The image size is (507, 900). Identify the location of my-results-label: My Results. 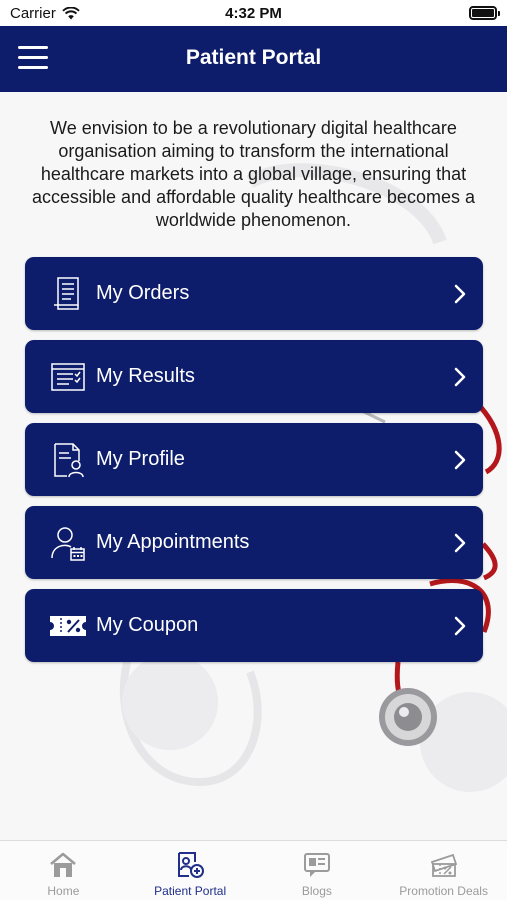
(145, 376).